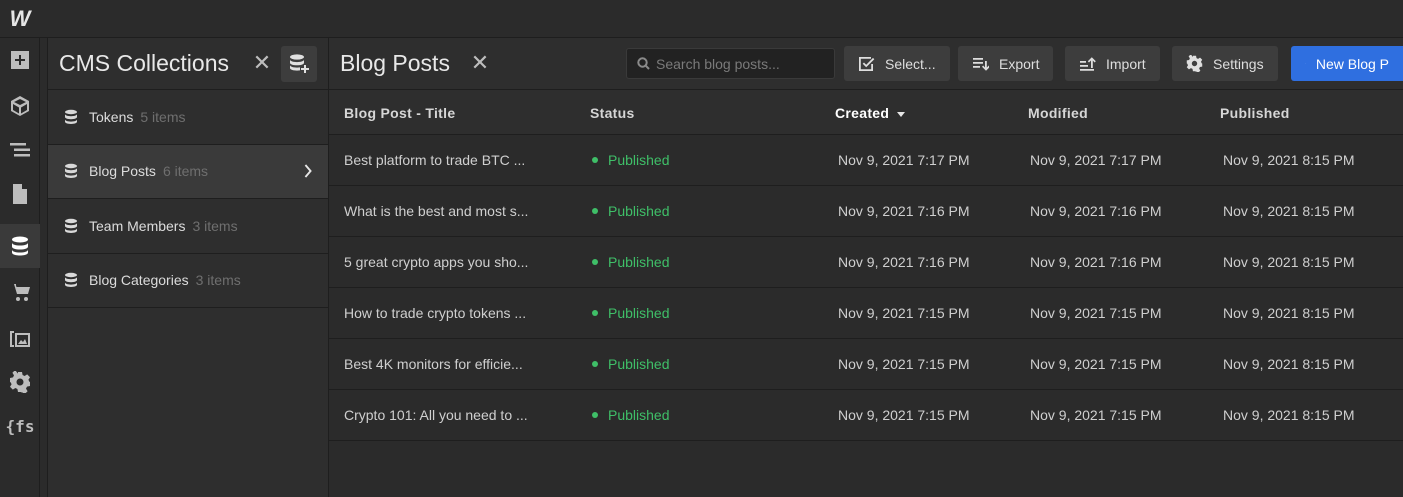 This screenshot has width=1403, height=497. I want to click on symbols-button, so click(20, 106).